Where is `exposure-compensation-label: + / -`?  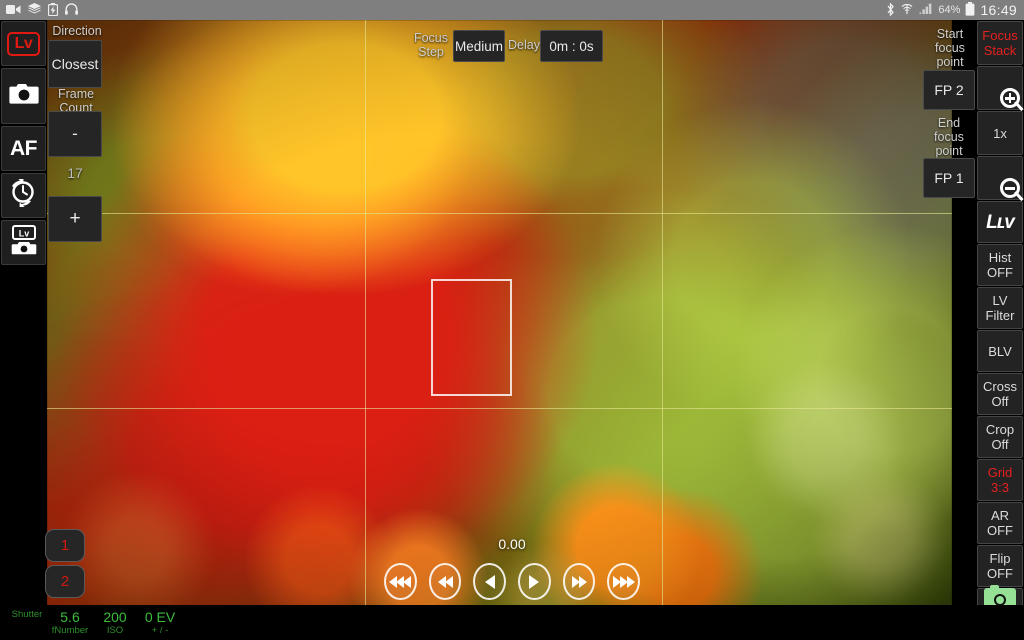 exposure-compensation-label: + / - is located at coordinates (160, 630).